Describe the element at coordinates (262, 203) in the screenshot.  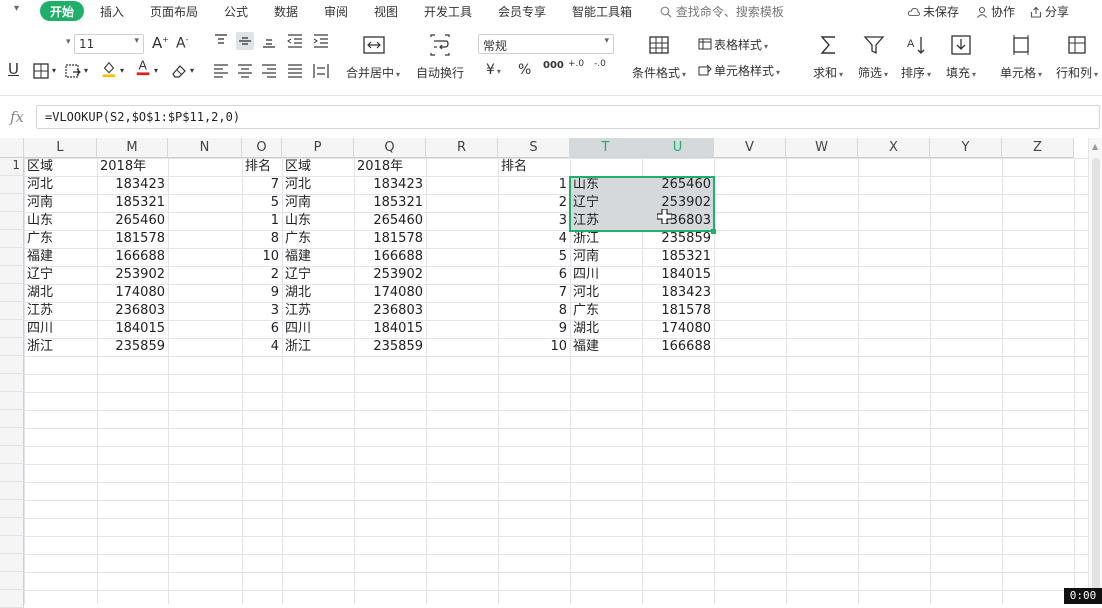
I see `table2-rank-cell: 5` at that location.